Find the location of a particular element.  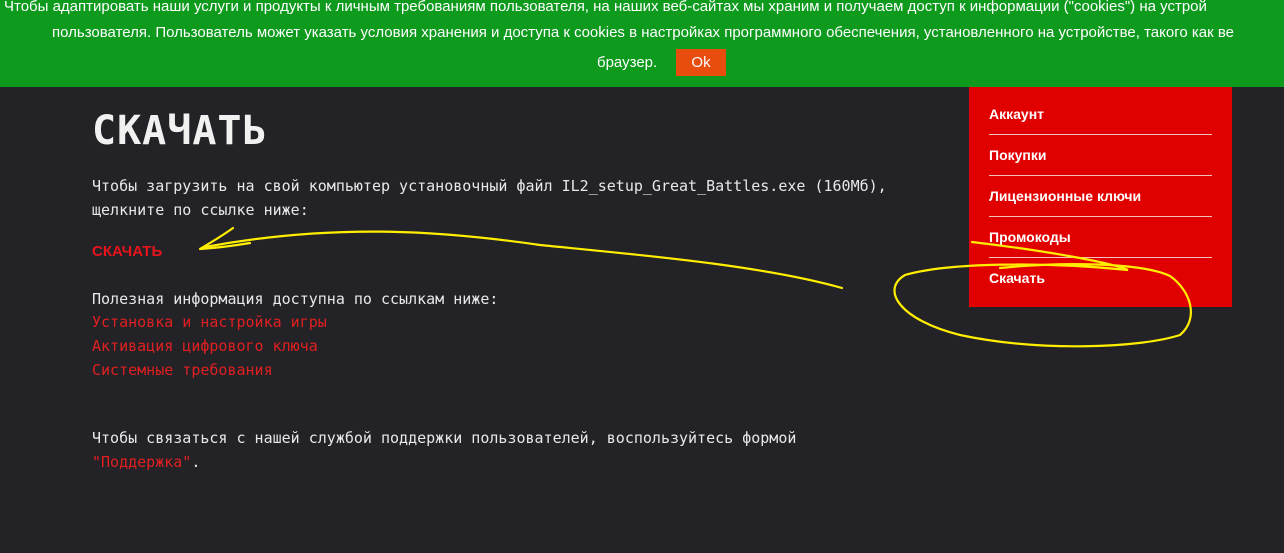

download-link: СКАЧАТЬ is located at coordinates (127, 251).